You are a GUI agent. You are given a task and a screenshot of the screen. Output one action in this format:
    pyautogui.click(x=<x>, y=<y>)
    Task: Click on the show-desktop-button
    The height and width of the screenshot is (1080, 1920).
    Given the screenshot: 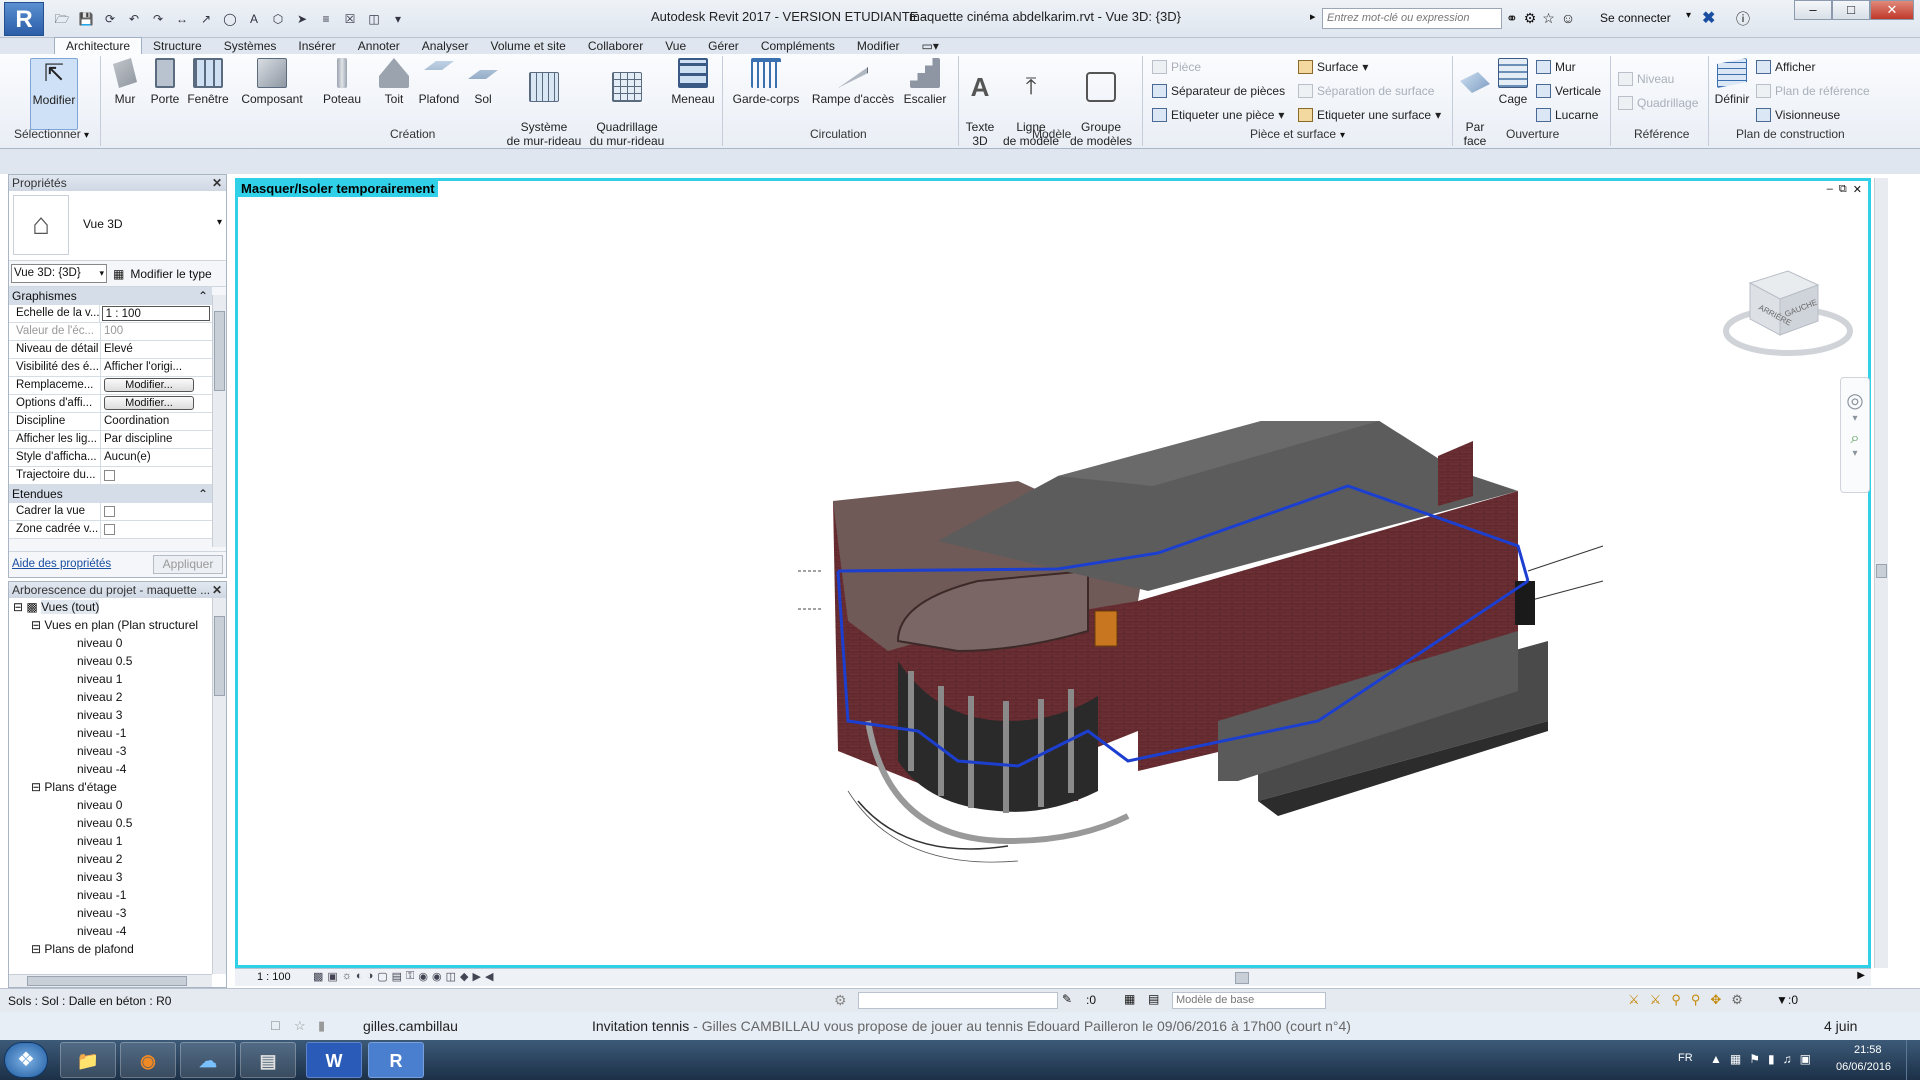 What is the action you would take?
    pyautogui.click(x=1912, y=1060)
    